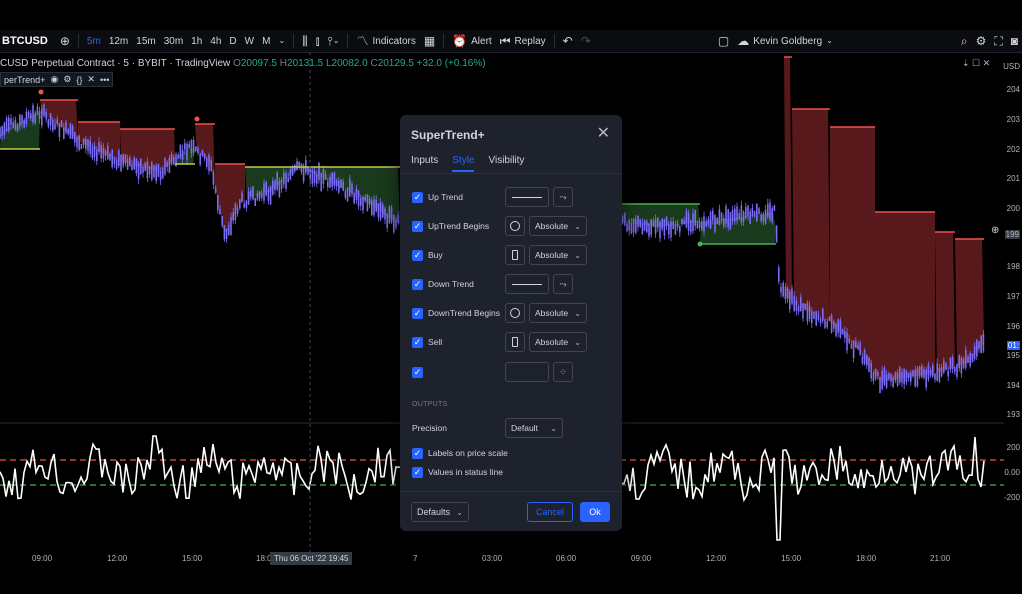 Image resolution: width=1022 pixels, height=594 pixels. I want to click on replay-button: ⏮ Replay, so click(523, 41).